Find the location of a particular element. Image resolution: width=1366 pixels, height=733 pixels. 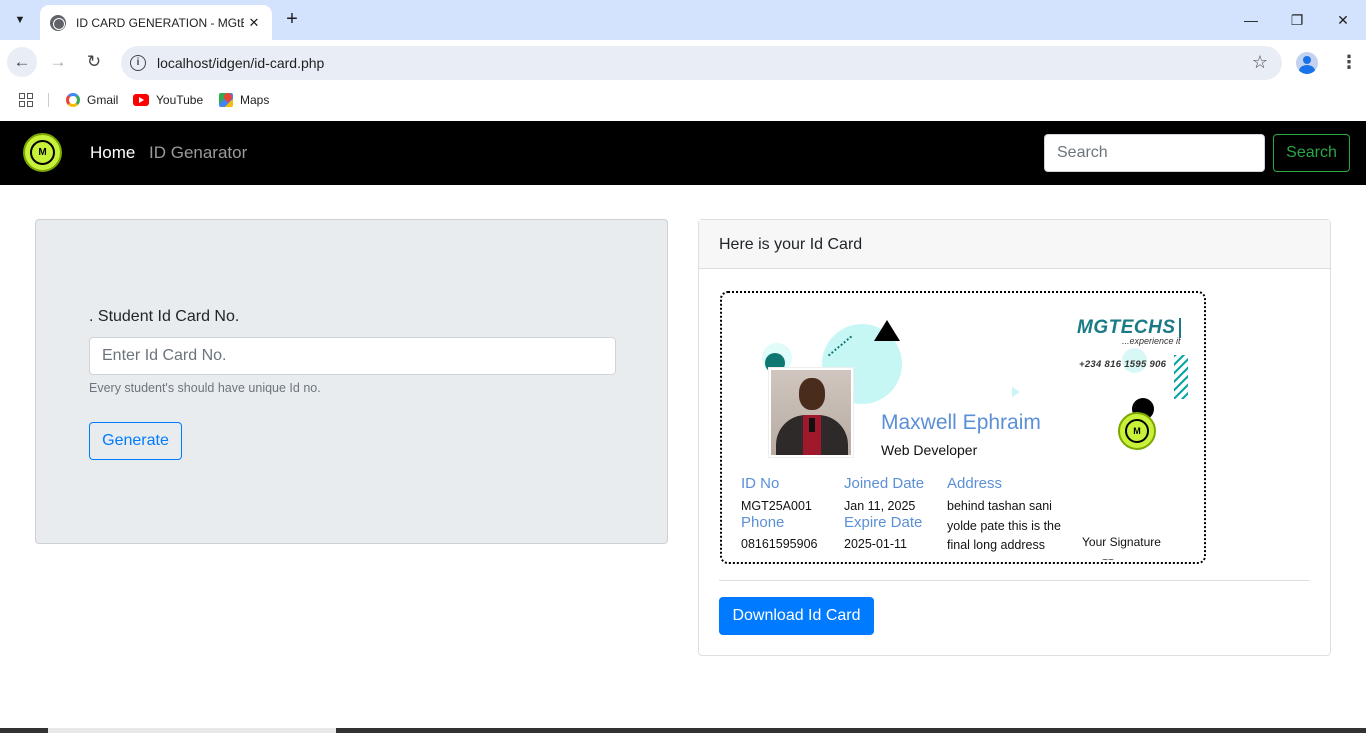

browser-tab-active: ID CARD GENERATION - MGtECH ✕ is located at coordinates (156, 22).